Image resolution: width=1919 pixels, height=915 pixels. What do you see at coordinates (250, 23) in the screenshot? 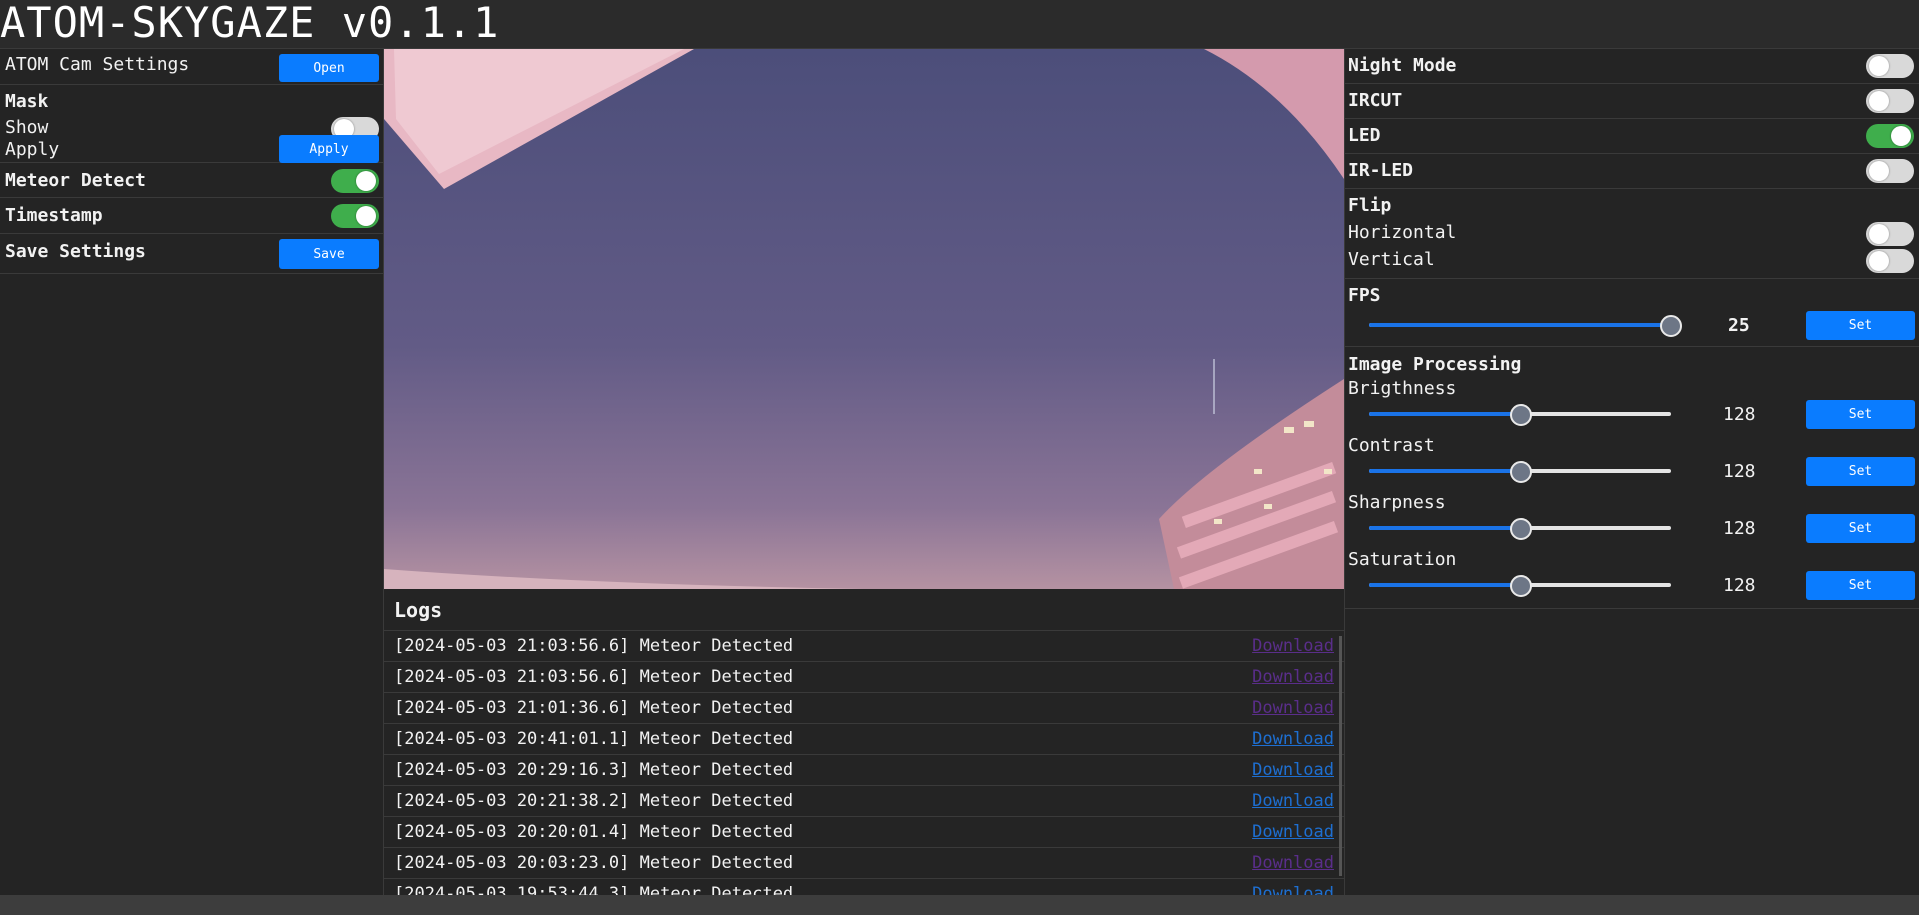
I see `app-title: ATOM-SKYGAZE v0.1.1` at bounding box center [250, 23].